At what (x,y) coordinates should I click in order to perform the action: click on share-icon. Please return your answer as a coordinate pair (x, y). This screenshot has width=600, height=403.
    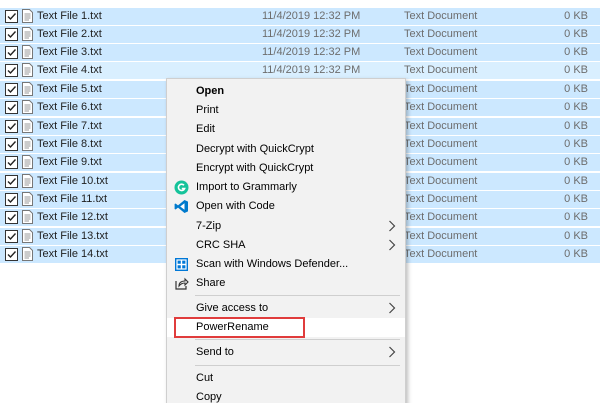
    Looking at the image, I should click on (182, 283).